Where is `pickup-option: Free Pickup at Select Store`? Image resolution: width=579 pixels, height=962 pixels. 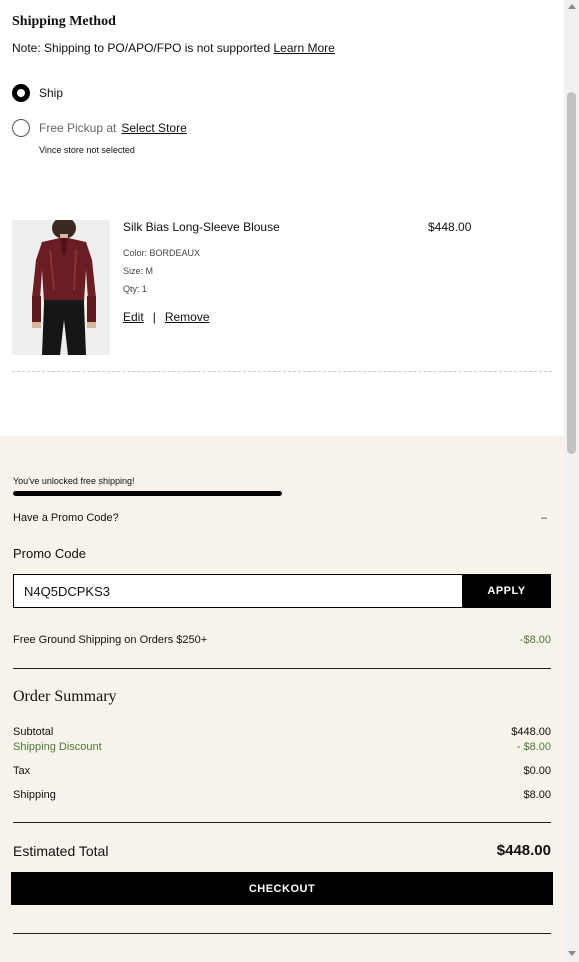 pickup-option: Free Pickup at Select Store is located at coordinates (99, 128).